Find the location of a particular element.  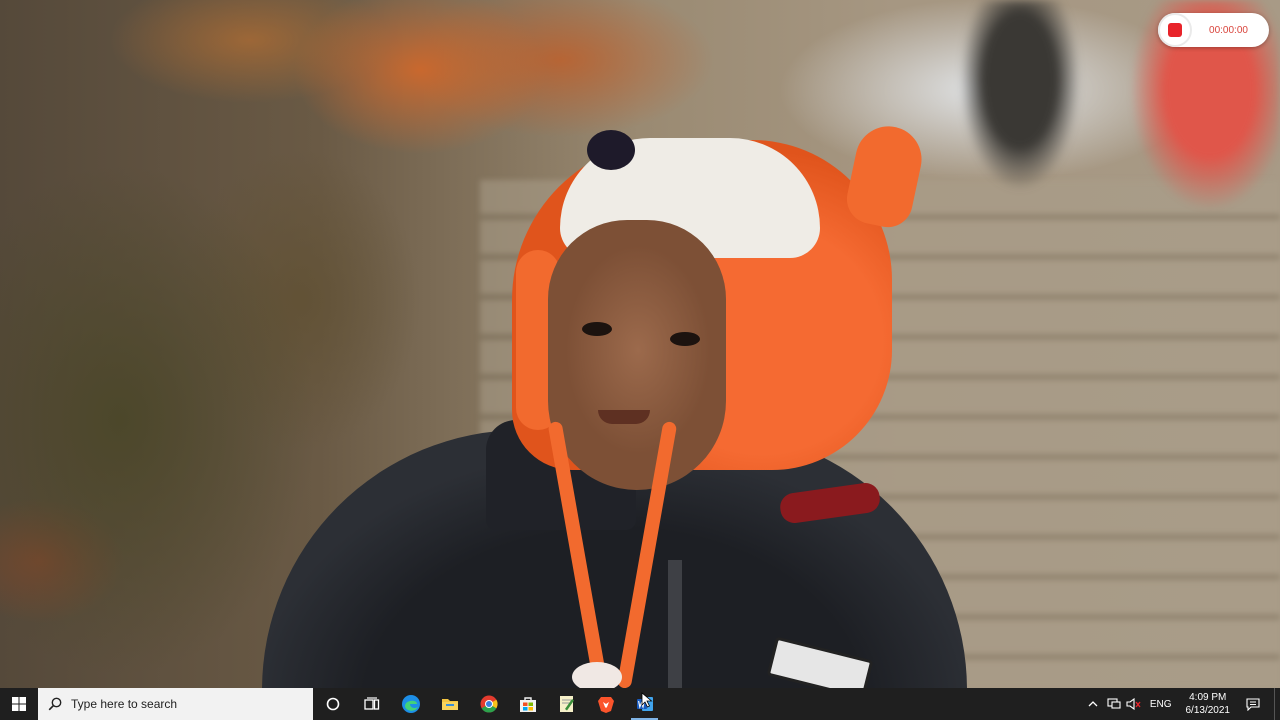

volume-muted-icon is located at coordinates (1133, 704).